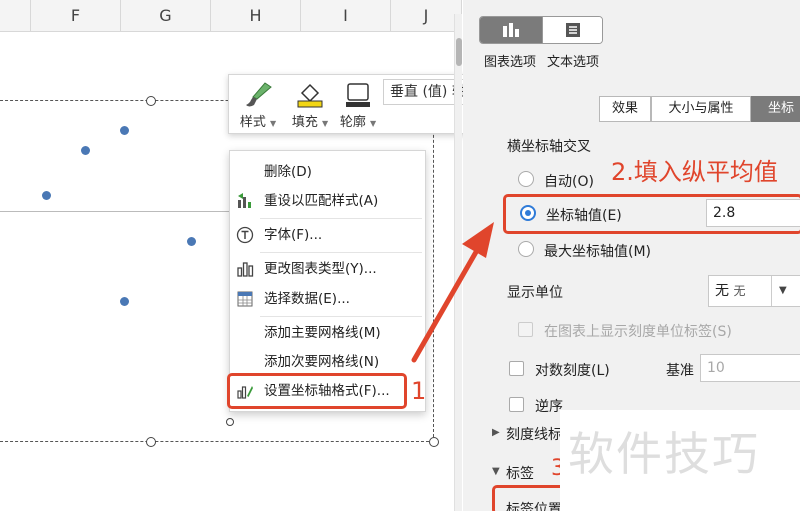 Image resolution: width=800 pixels, height=511 pixels. What do you see at coordinates (322, 333) in the screenshot?
I see `menu-item-label: 添加主要网格线(M)` at bounding box center [322, 333].